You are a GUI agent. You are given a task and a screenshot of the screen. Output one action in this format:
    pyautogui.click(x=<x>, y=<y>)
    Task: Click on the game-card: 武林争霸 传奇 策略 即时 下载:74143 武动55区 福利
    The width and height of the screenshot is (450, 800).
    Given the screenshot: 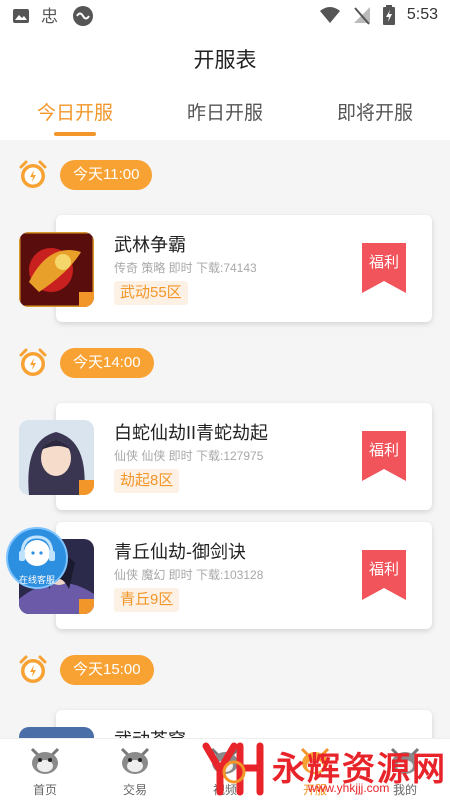 What is the action you would take?
    pyautogui.click(x=244, y=268)
    